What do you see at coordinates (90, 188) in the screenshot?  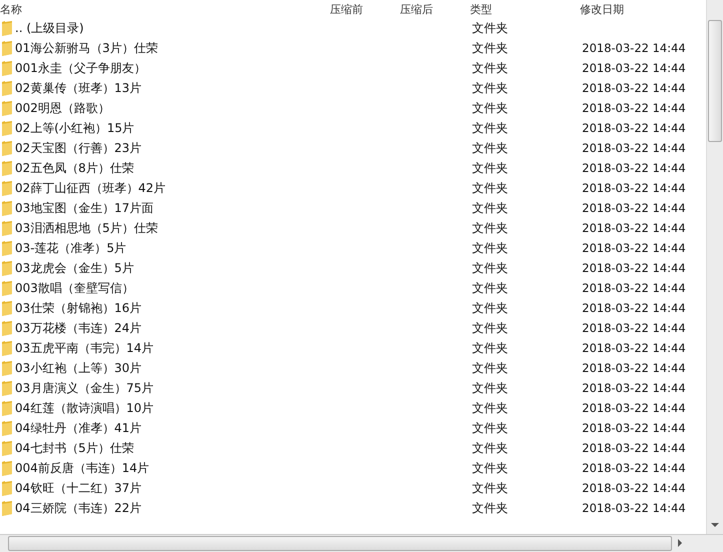 I see `file-name: 02薛丁山征西（班孝）42片` at bounding box center [90, 188].